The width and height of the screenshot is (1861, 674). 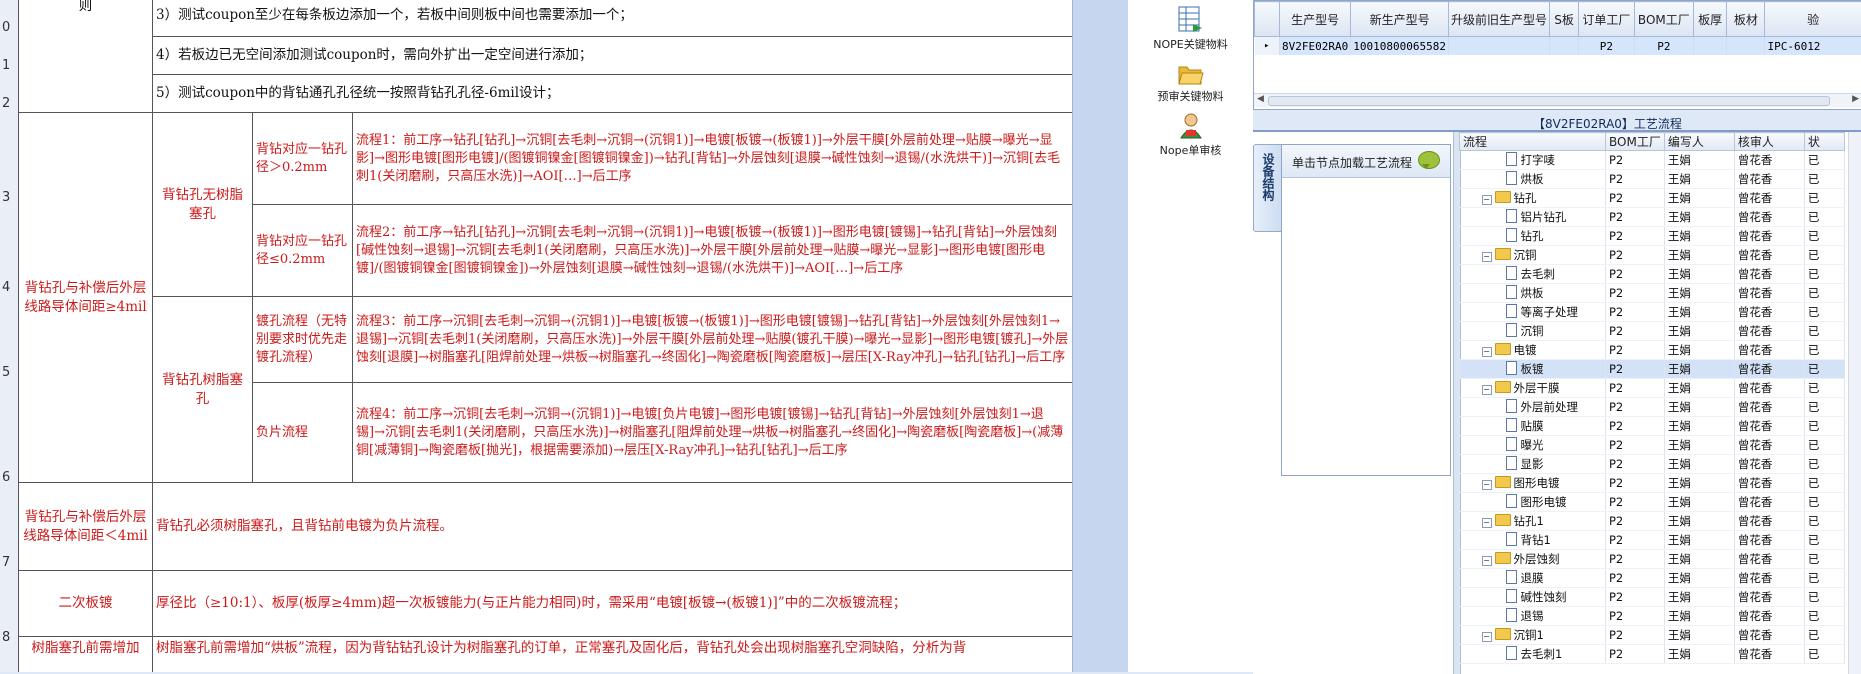 What do you see at coordinates (1652, 464) in the screenshot?
I see `tree-row: 显影P2王娟曾花香已` at bounding box center [1652, 464].